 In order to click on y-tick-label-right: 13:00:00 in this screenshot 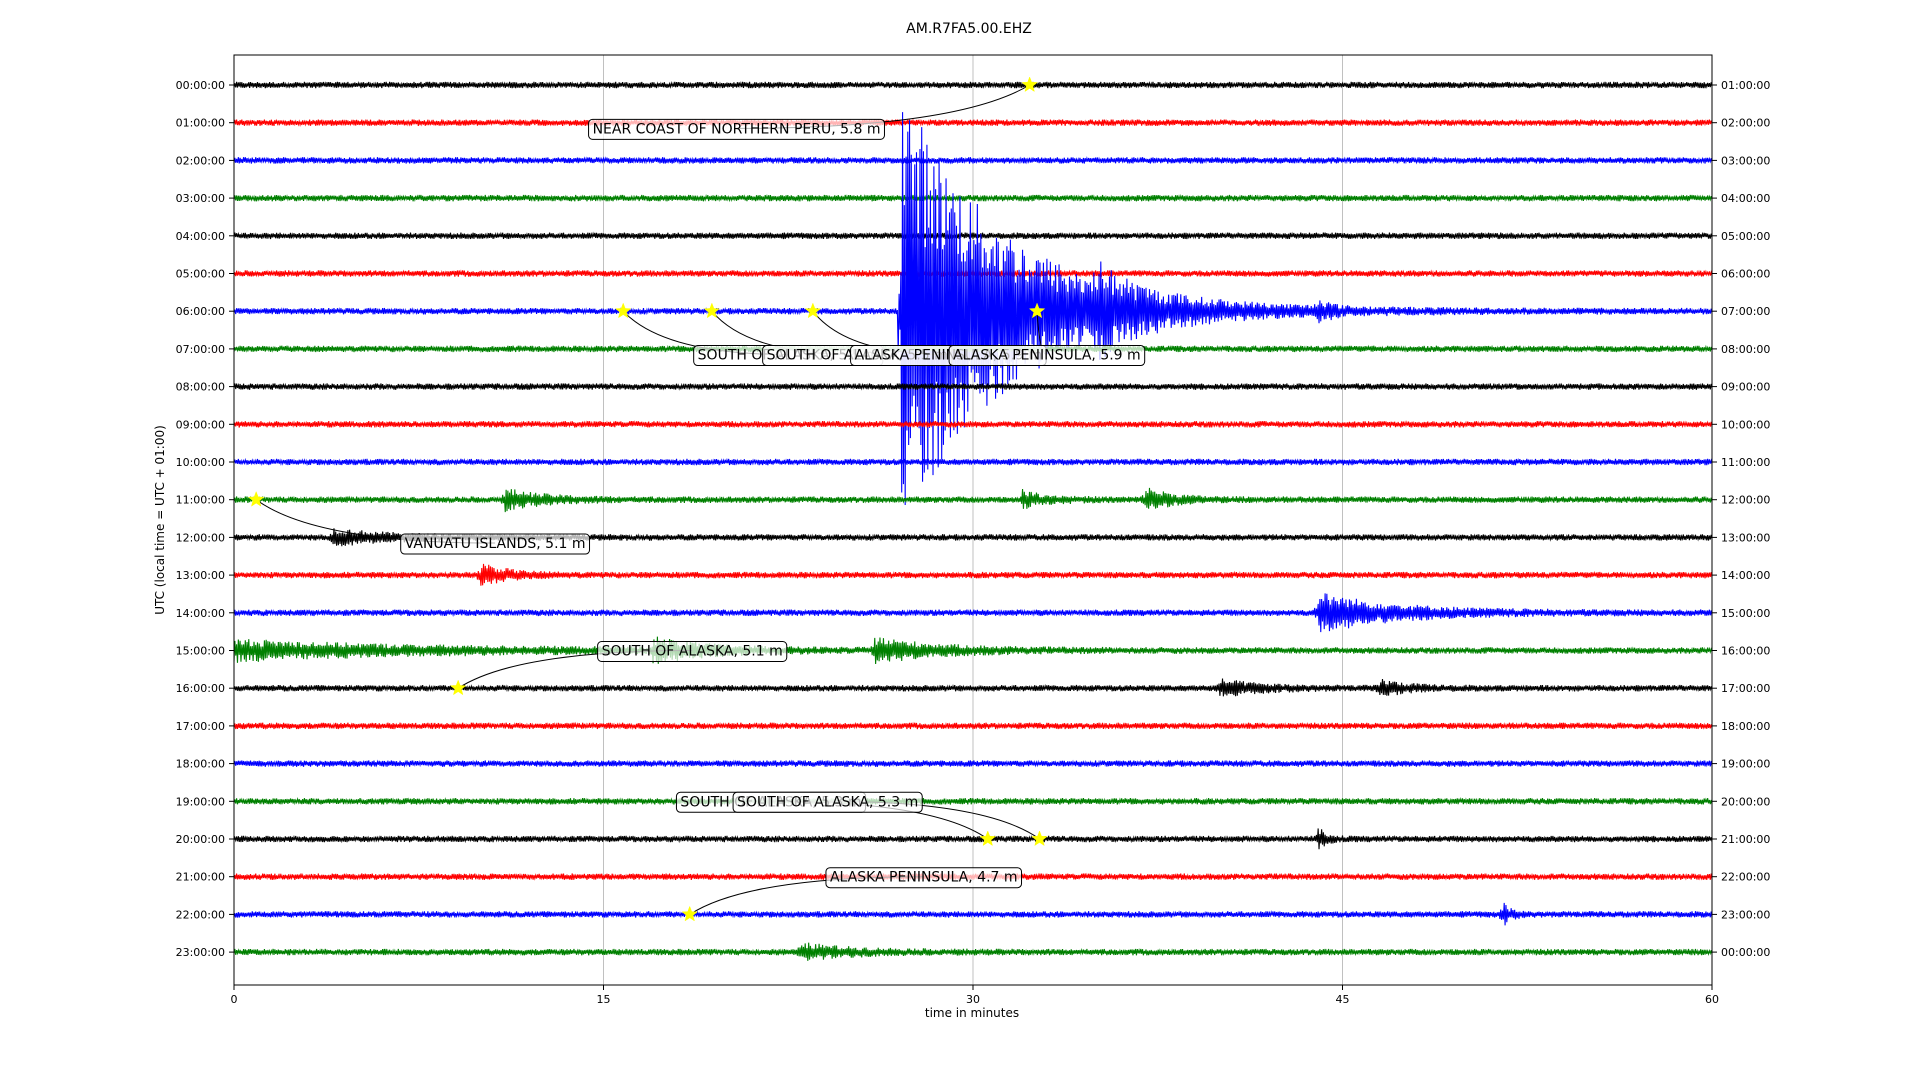, I will do `click(1745, 537)`.